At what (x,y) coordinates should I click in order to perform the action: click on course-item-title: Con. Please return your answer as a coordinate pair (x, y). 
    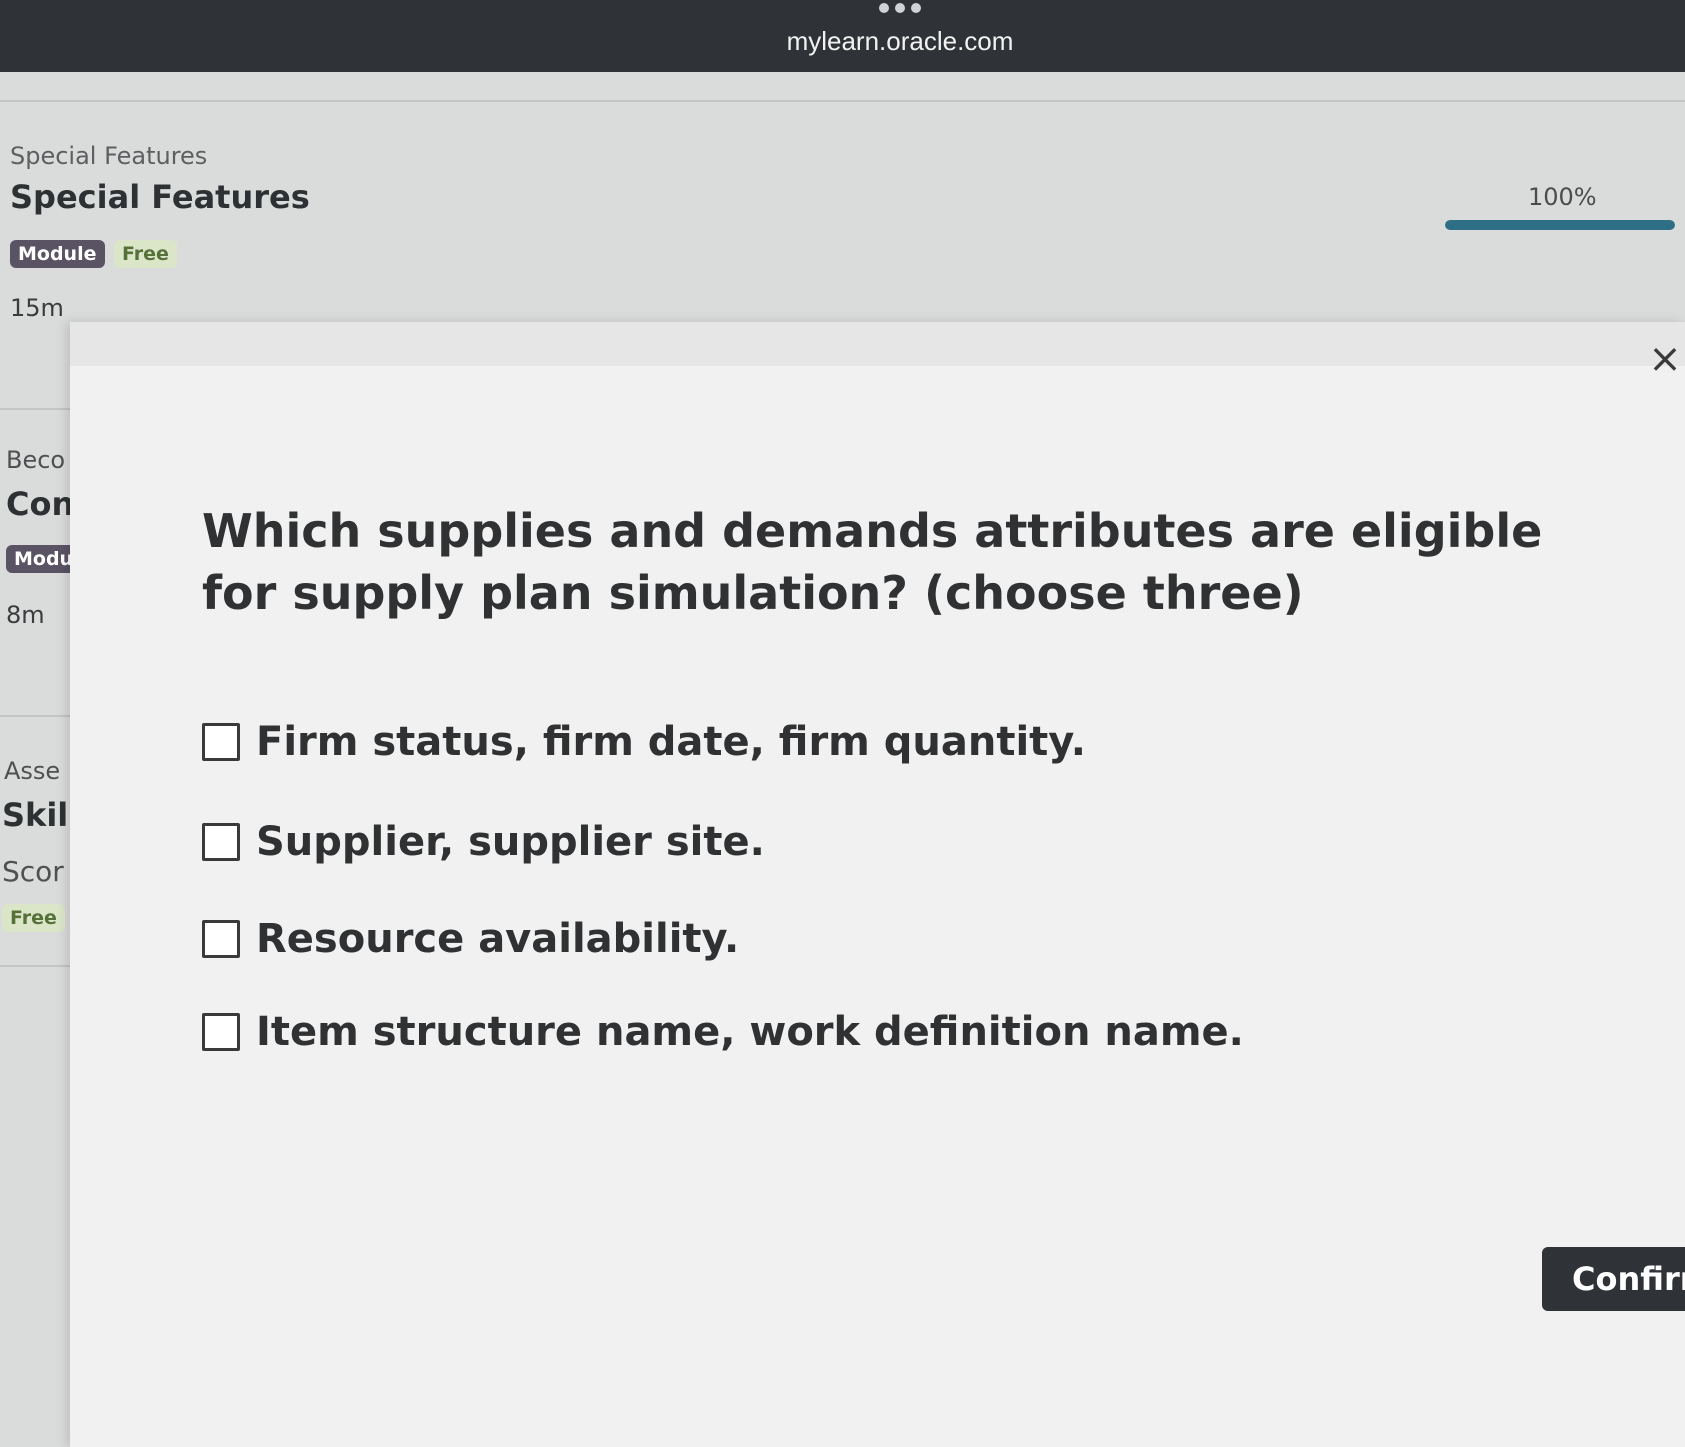
    Looking at the image, I should click on (40, 504).